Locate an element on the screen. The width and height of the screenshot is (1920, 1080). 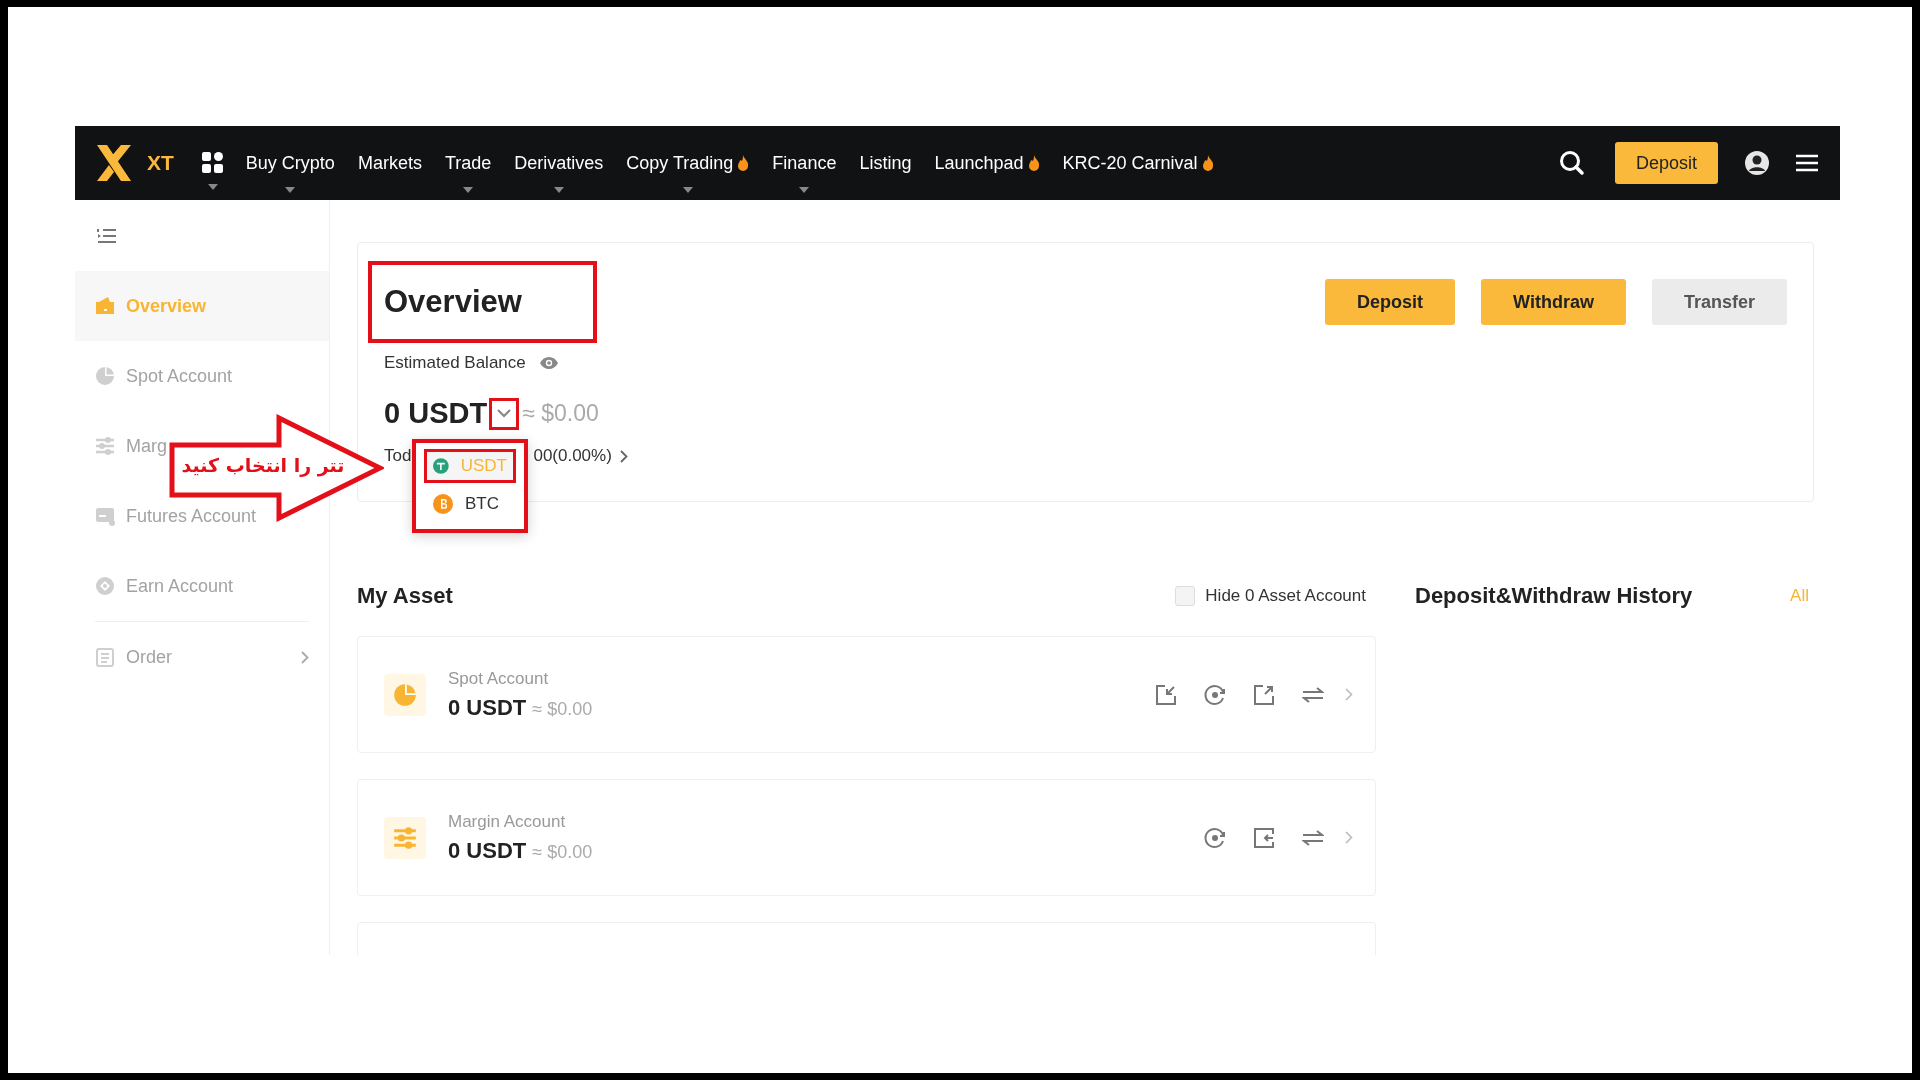
pnl-value: 00(0.00%) is located at coordinates (572, 456).